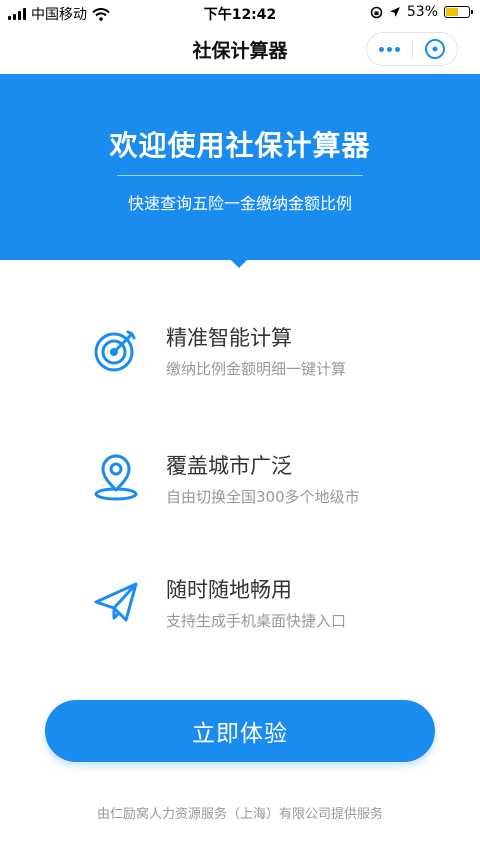  I want to click on hero-pointer, so click(239, 263).